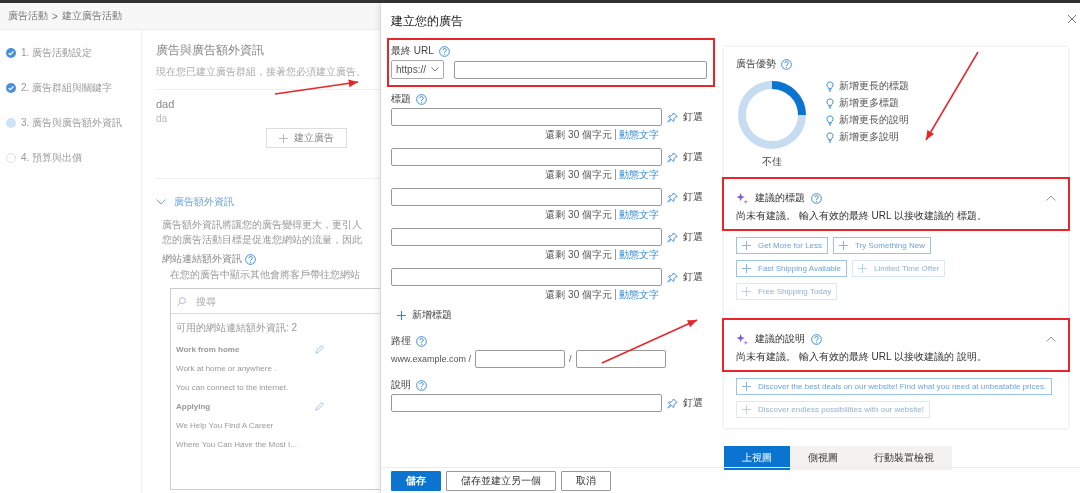 The image size is (1080, 493). Describe the element at coordinates (431, 359) in the screenshot. I see `domain-text: www.example.com /` at that location.